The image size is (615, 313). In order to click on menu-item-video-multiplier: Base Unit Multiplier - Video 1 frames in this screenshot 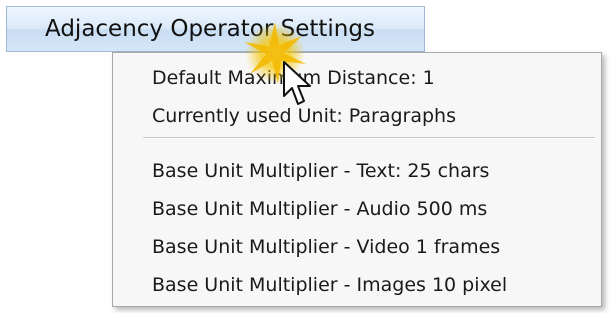, I will do `click(357, 247)`.